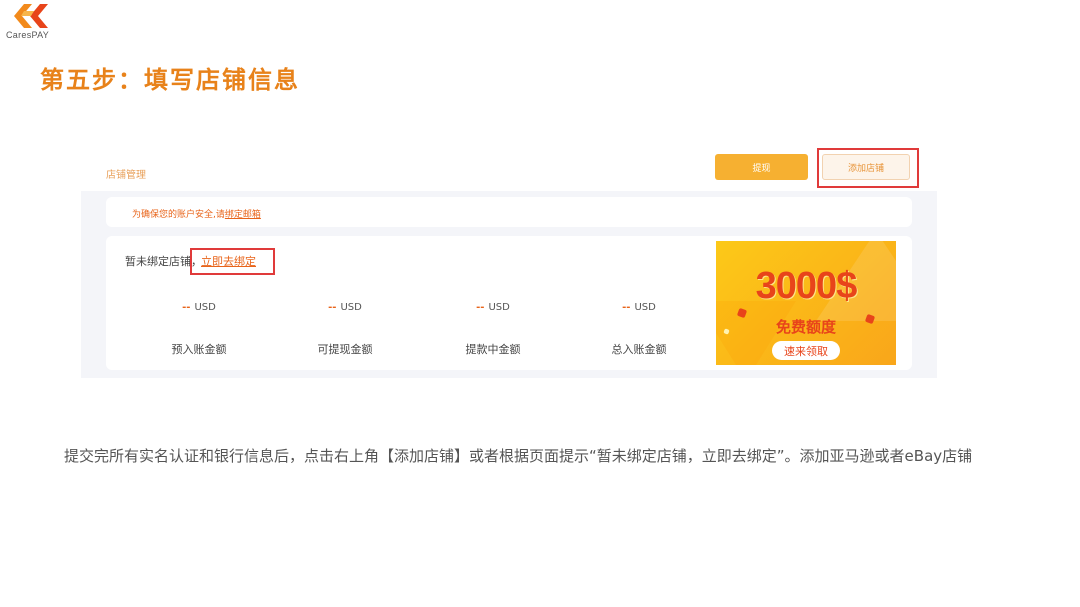 This screenshot has height=607, width=1080. Describe the element at coordinates (806, 350) in the screenshot. I see `claim-now-button: 速来领取` at that location.